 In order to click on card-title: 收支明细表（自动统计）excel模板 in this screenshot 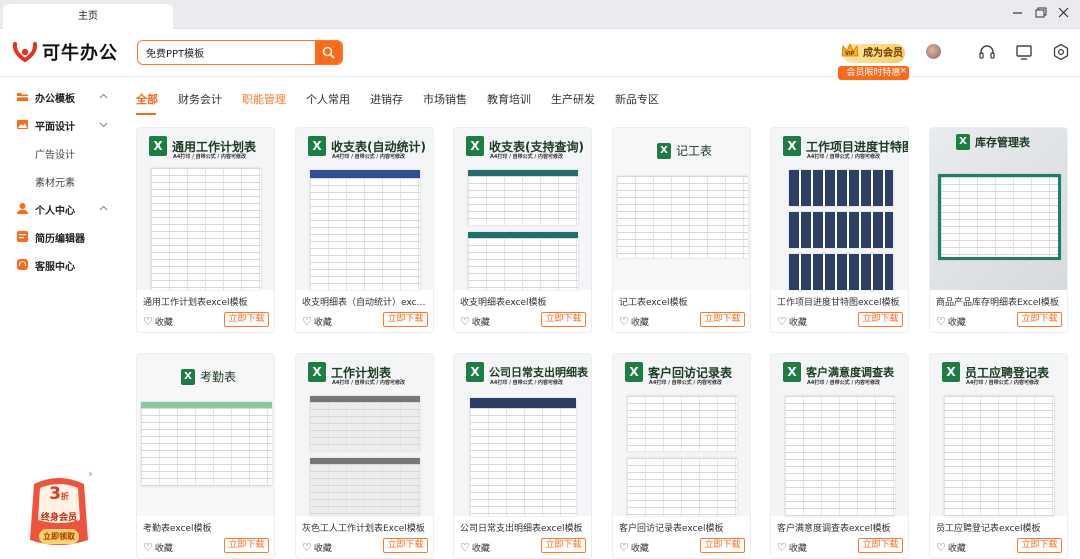, I will do `click(366, 301)`.